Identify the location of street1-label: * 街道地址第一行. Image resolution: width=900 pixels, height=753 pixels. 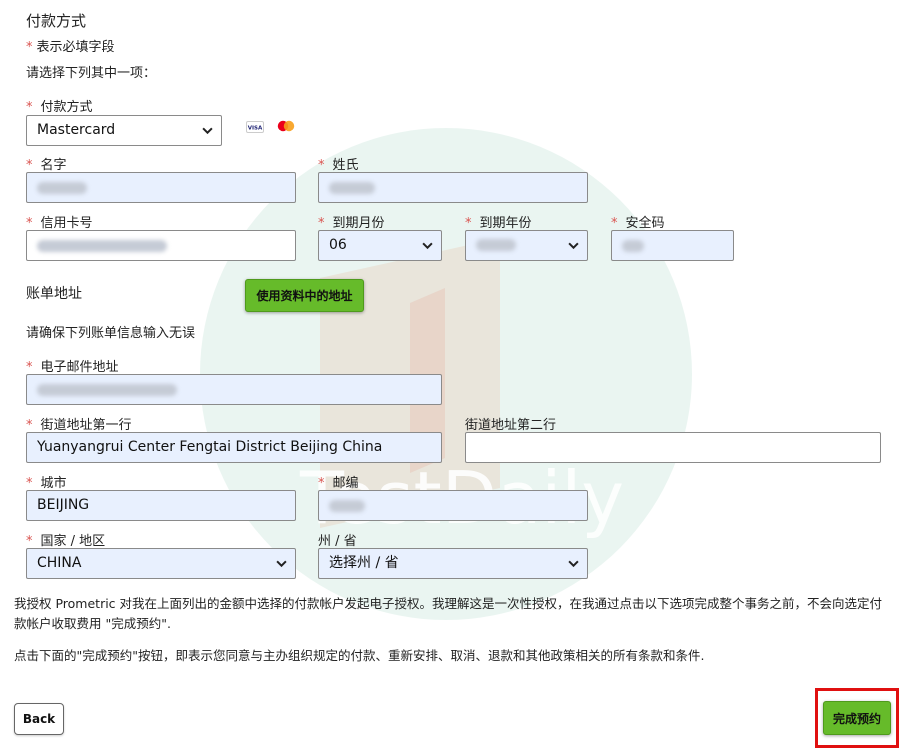
(79, 425).